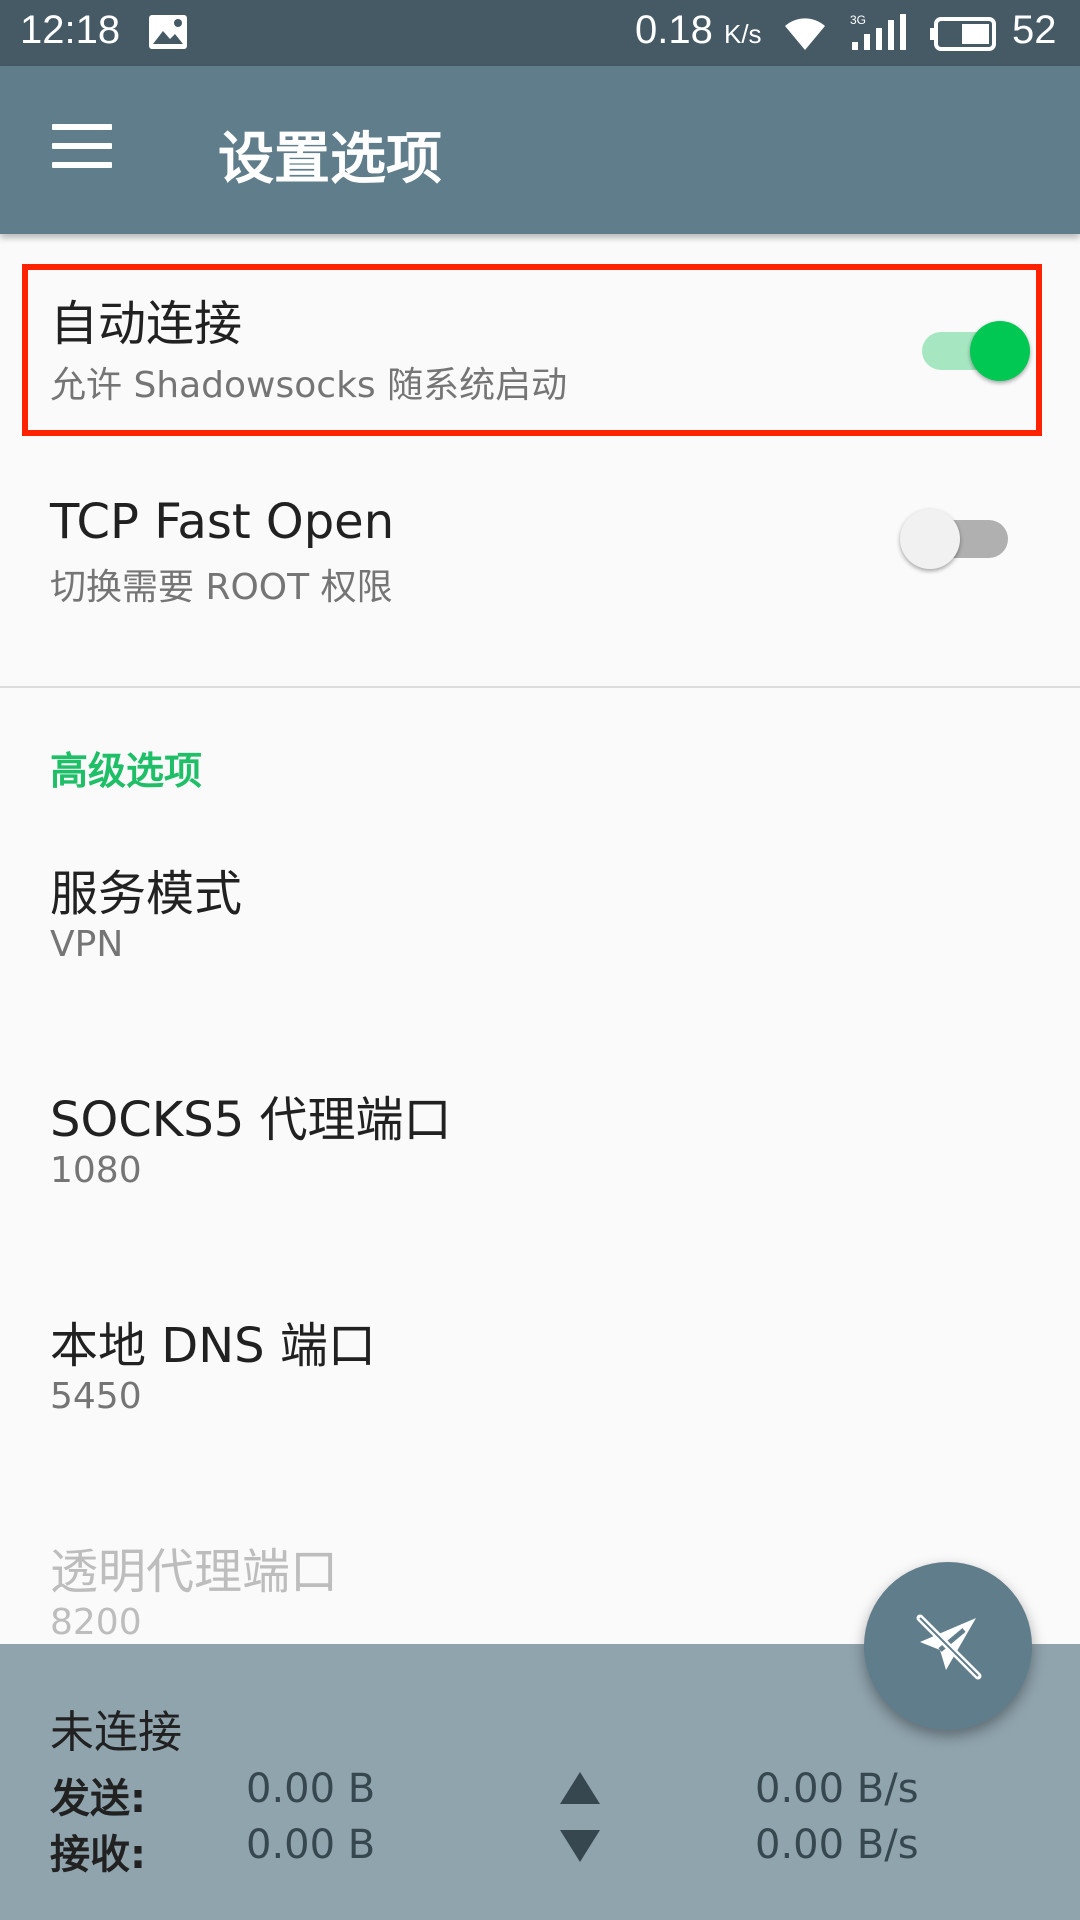 This screenshot has height=1920, width=1080. What do you see at coordinates (858, 20) in the screenshot?
I see `network-type-label: 3G` at bounding box center [858, 20].